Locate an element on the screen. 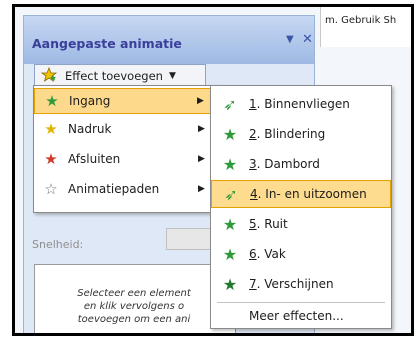  menu-item-dambord: ★ 3. Dambord is located at coordinates (301, 164).